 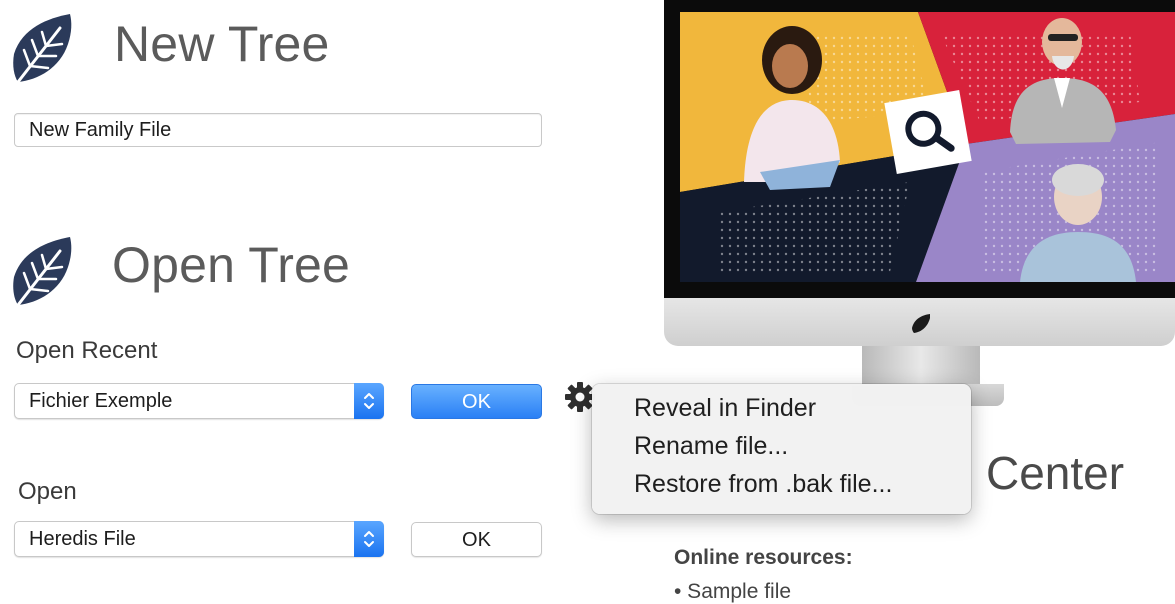 What do you see at coordinates (476, 401) in the screenshot?
I see `open-recent-ok-button: OK` at bounding box center [476, 401].